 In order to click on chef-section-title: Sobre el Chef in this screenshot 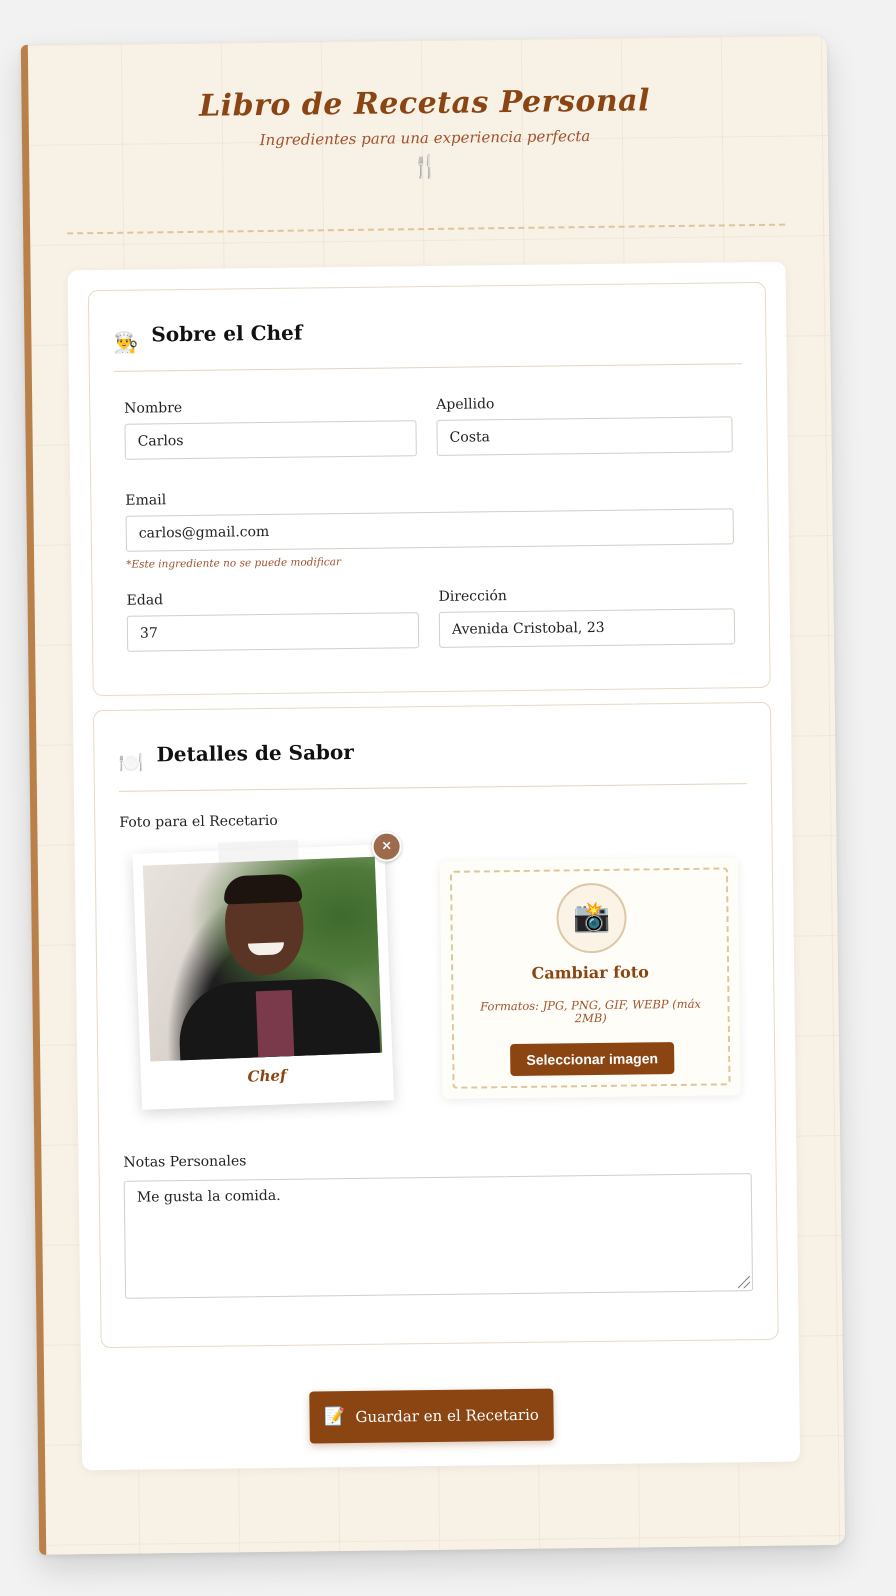, I will do `click(227, 333)`.